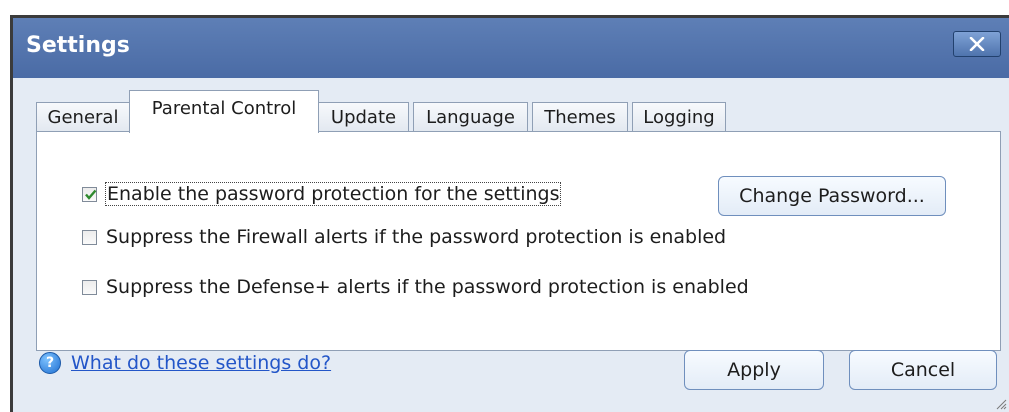  I want to click on tab-label: Logging, so click(679, 117).